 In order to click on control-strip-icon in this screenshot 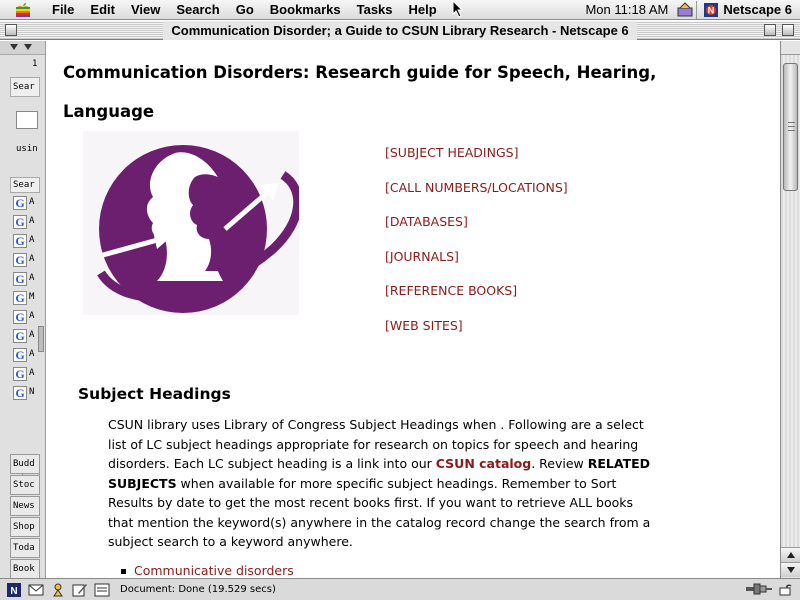, I will do `click(685, 9)`.